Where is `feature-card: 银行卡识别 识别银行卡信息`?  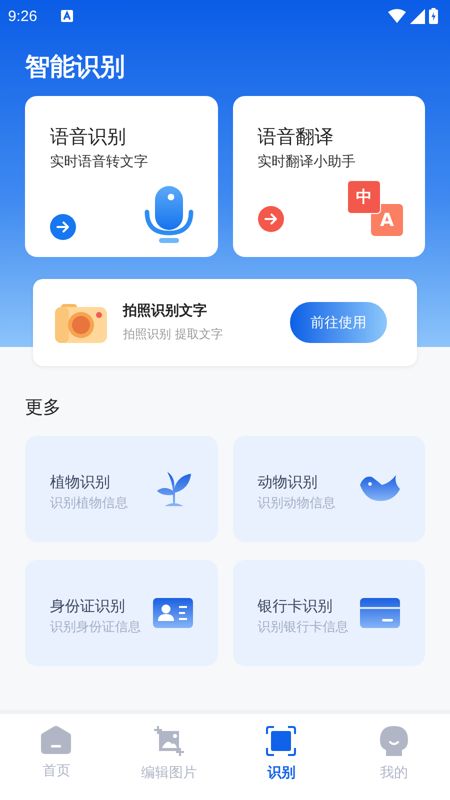
feature-card: 银行卡识别 识别银行卡信息 is located at coordinates (328, 613).